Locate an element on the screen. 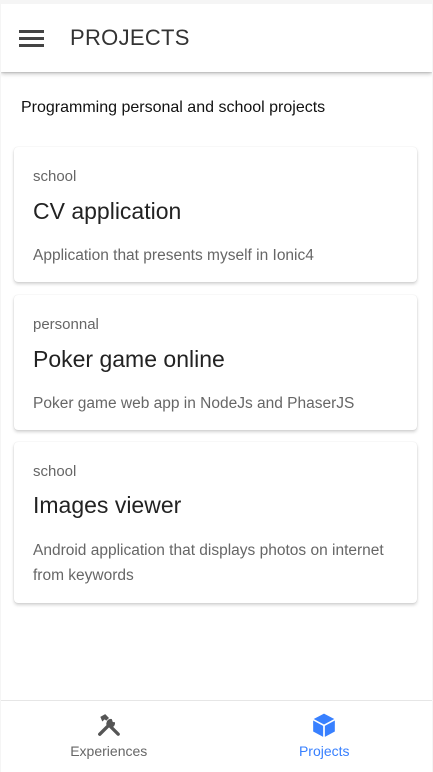 The height and width of the screenshot is (772, 433). card-category: personnal is located at coordinates (66, 324).